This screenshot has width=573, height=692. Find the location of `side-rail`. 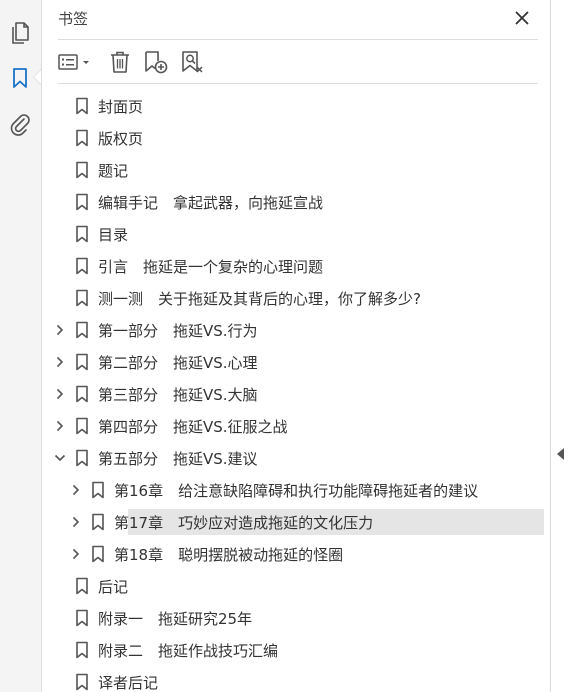

side-rail is located at coordinates (21, 346).